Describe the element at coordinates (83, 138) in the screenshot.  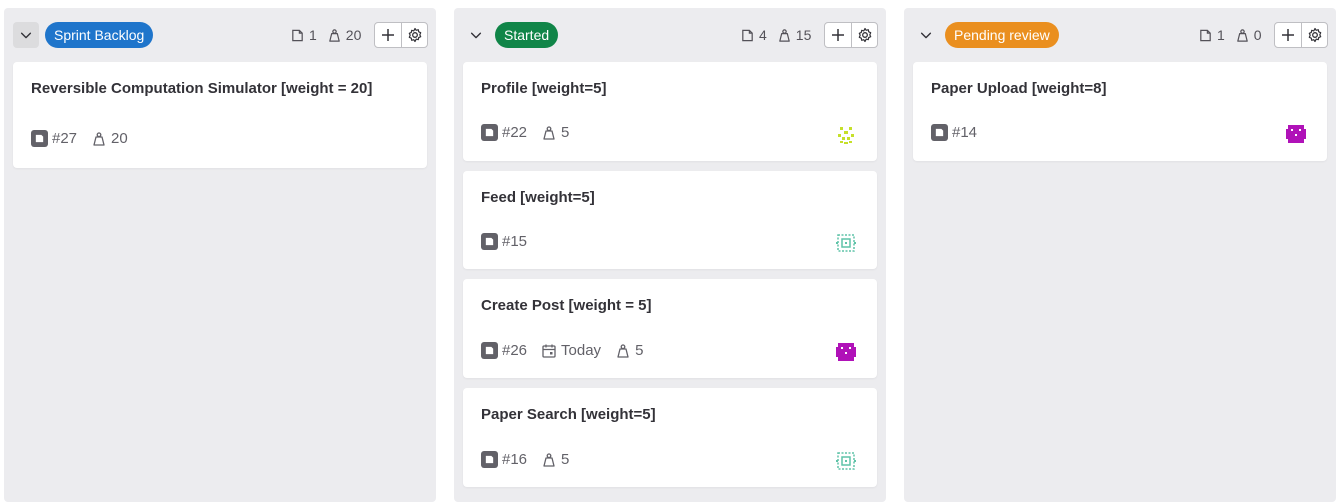
I see `issue-meta: #27 20` at that location.